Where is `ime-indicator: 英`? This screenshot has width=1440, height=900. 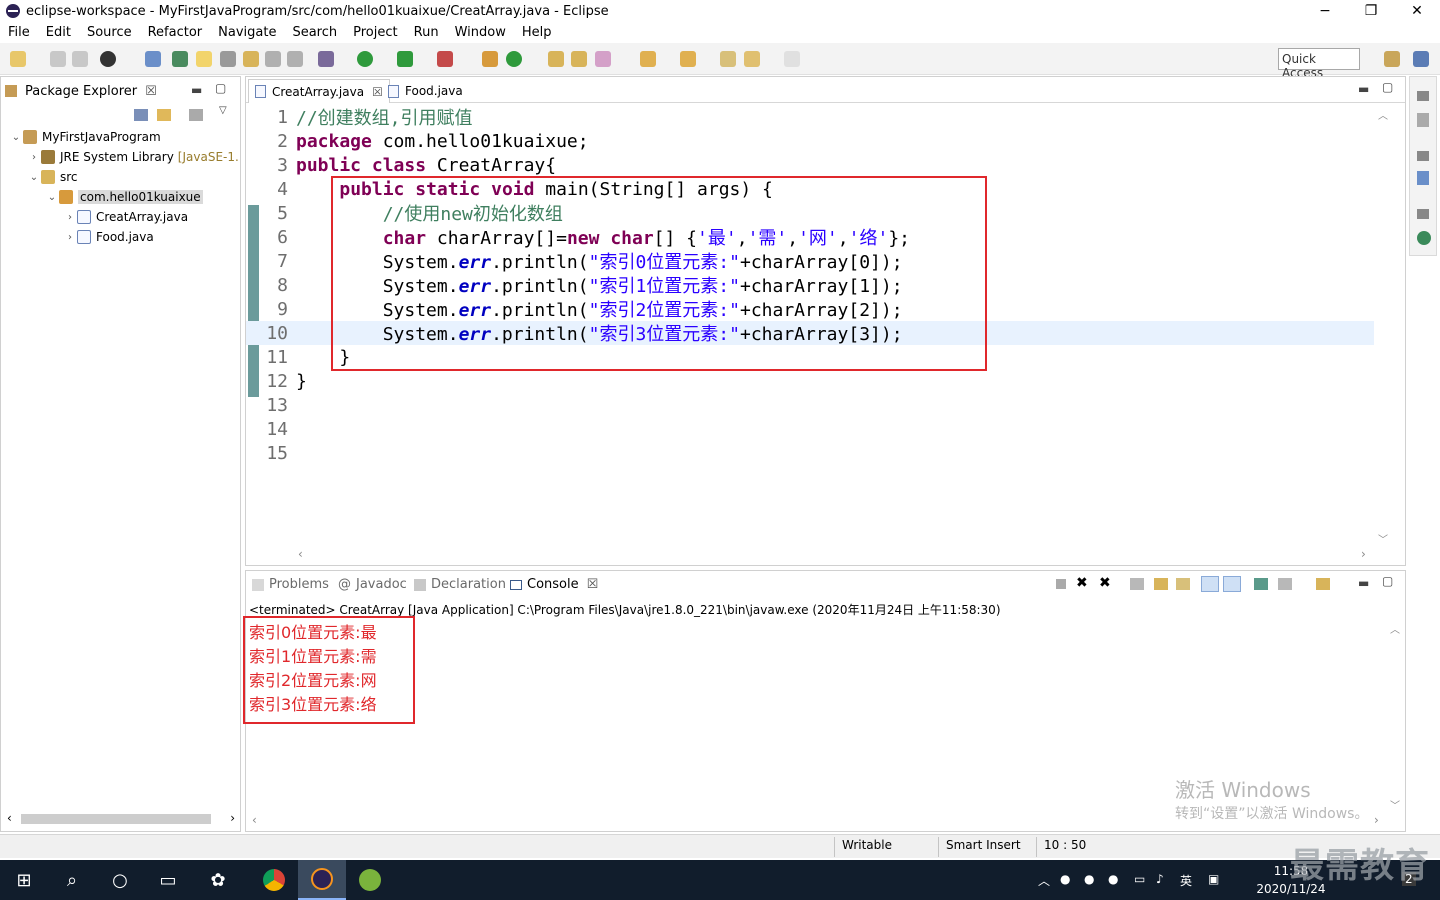
ime-indicator: 英 is located at coordinates (1186, 880).